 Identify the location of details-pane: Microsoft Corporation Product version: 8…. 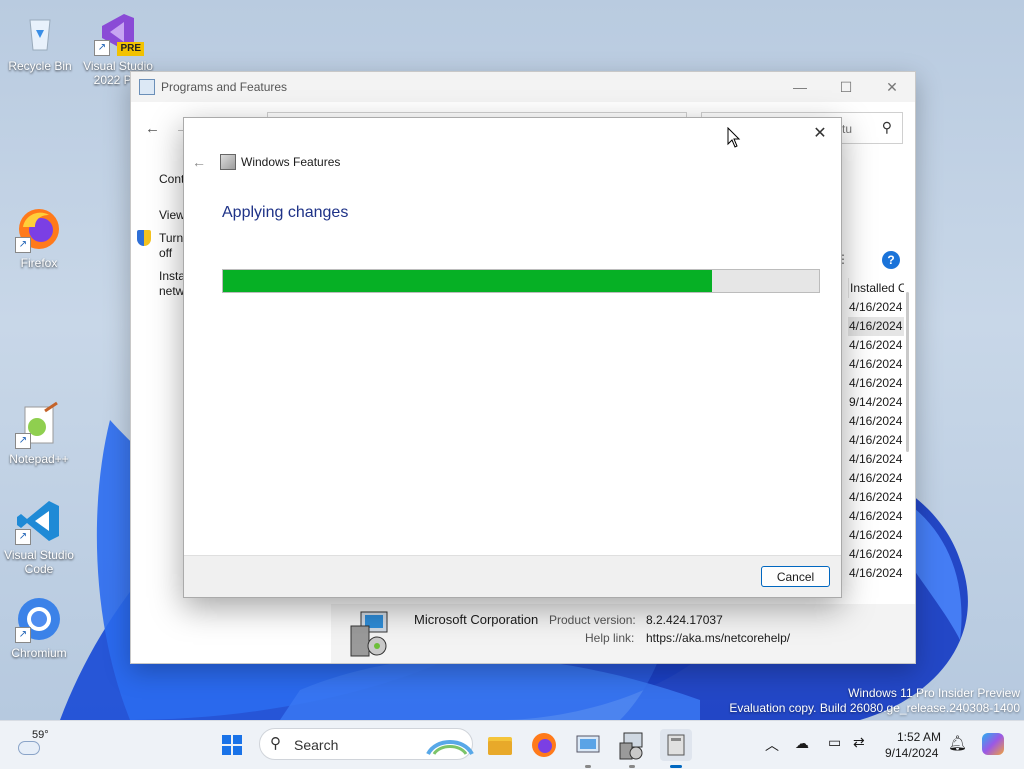
(623, 633).